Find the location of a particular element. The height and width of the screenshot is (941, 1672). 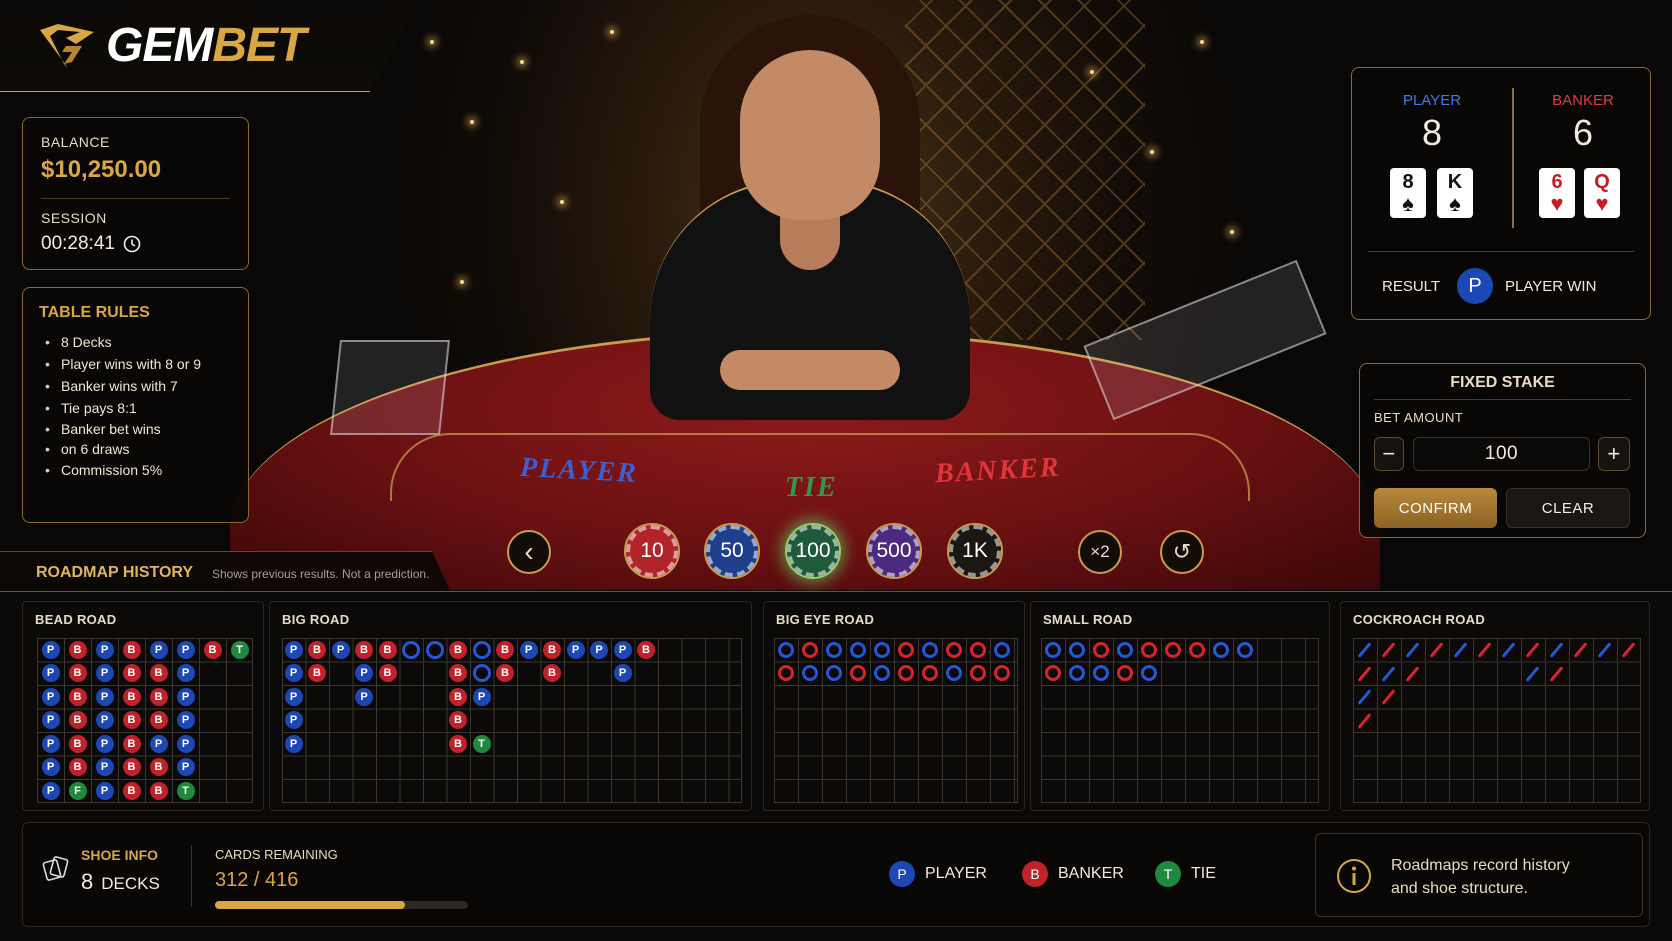

chip-100: 100 is located at coordinates (813, 551).